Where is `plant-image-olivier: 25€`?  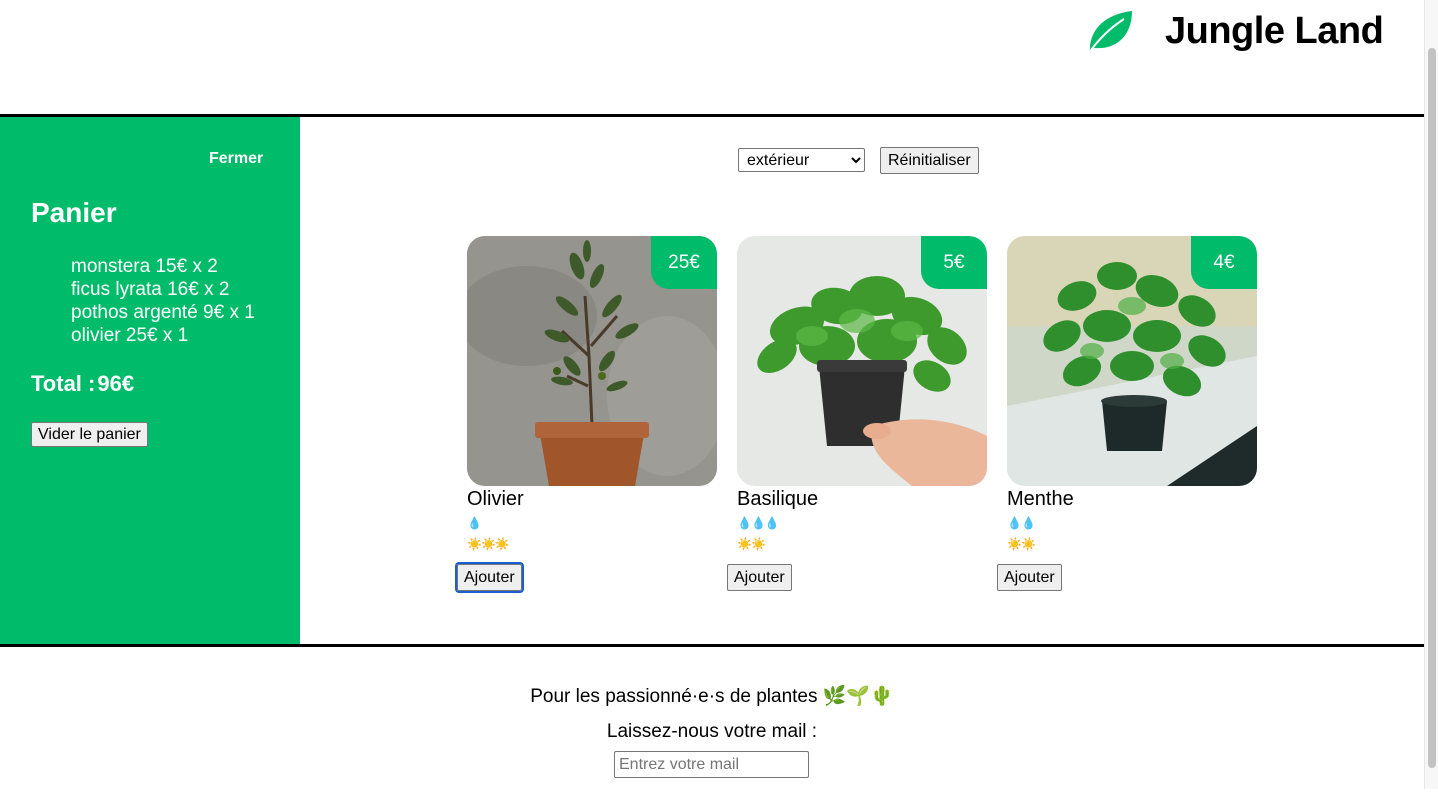 plant-image-olivier: 25€ is located at coordinates (592, 361).